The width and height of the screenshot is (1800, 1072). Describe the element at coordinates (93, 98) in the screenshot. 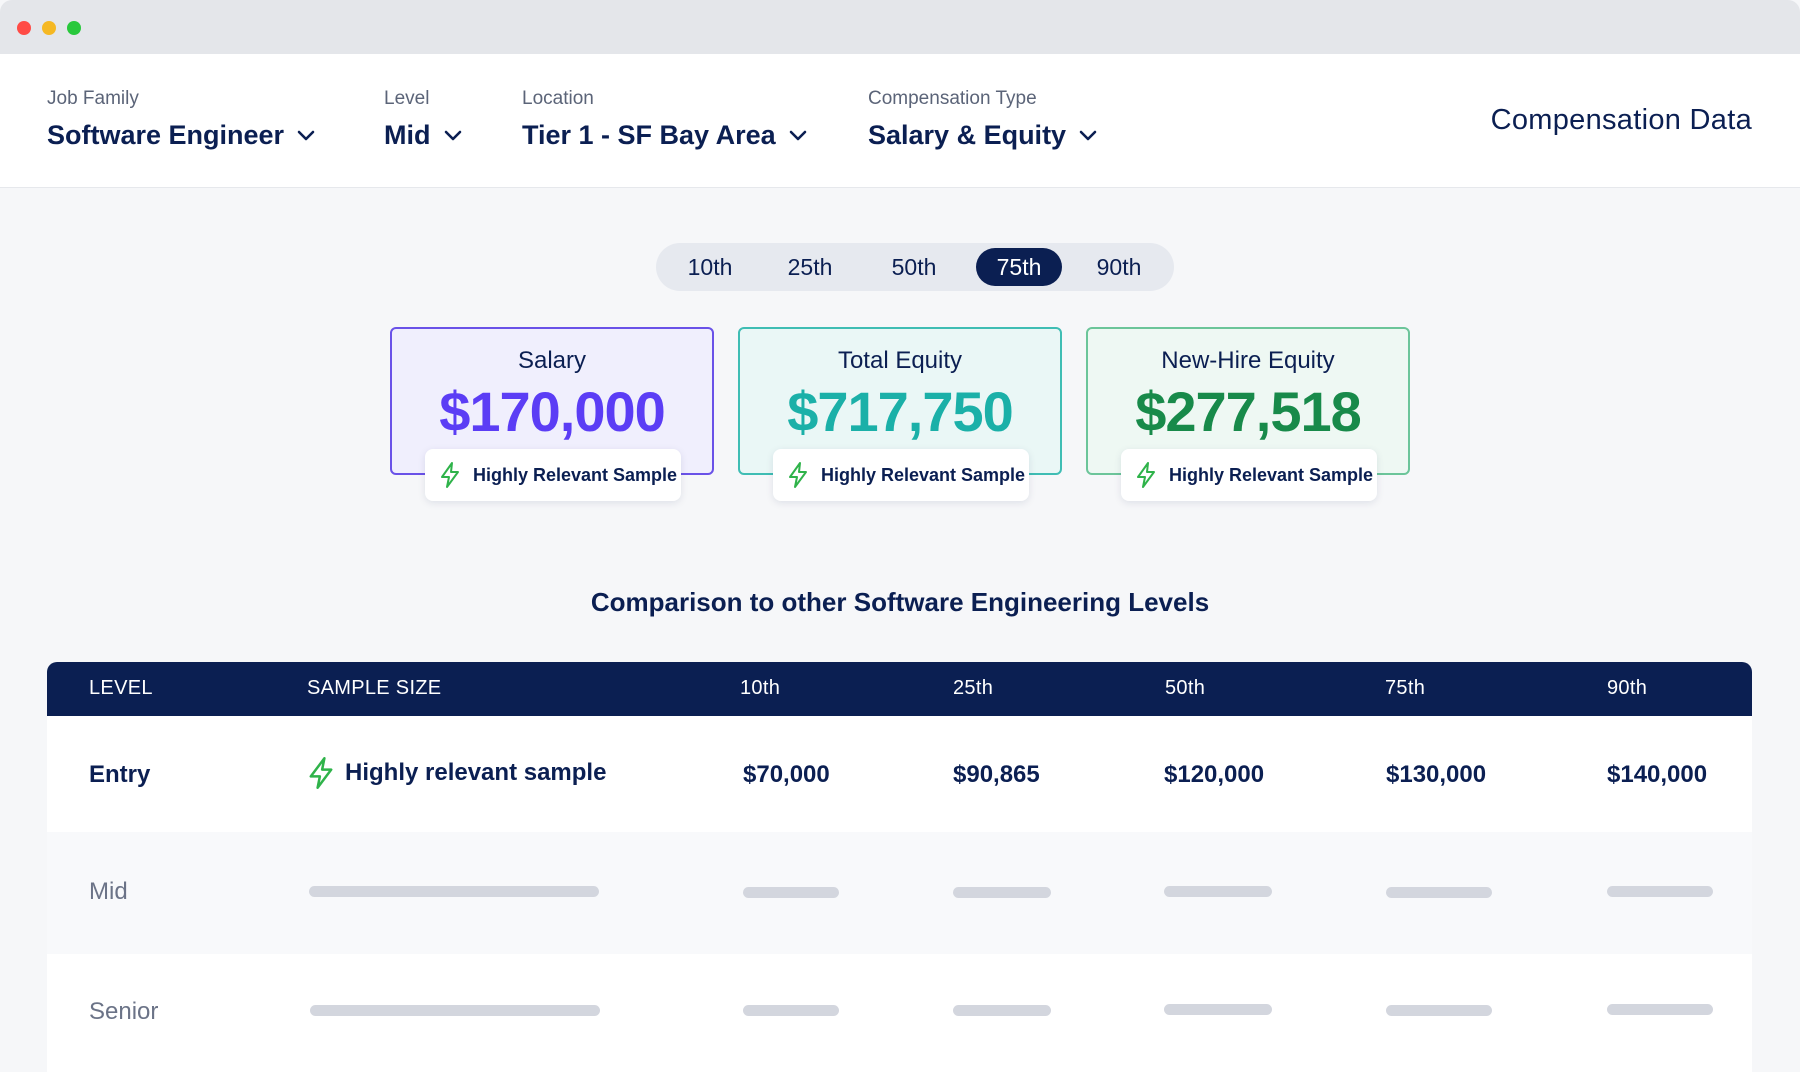

I see `filter-label: Job Family` at that location.